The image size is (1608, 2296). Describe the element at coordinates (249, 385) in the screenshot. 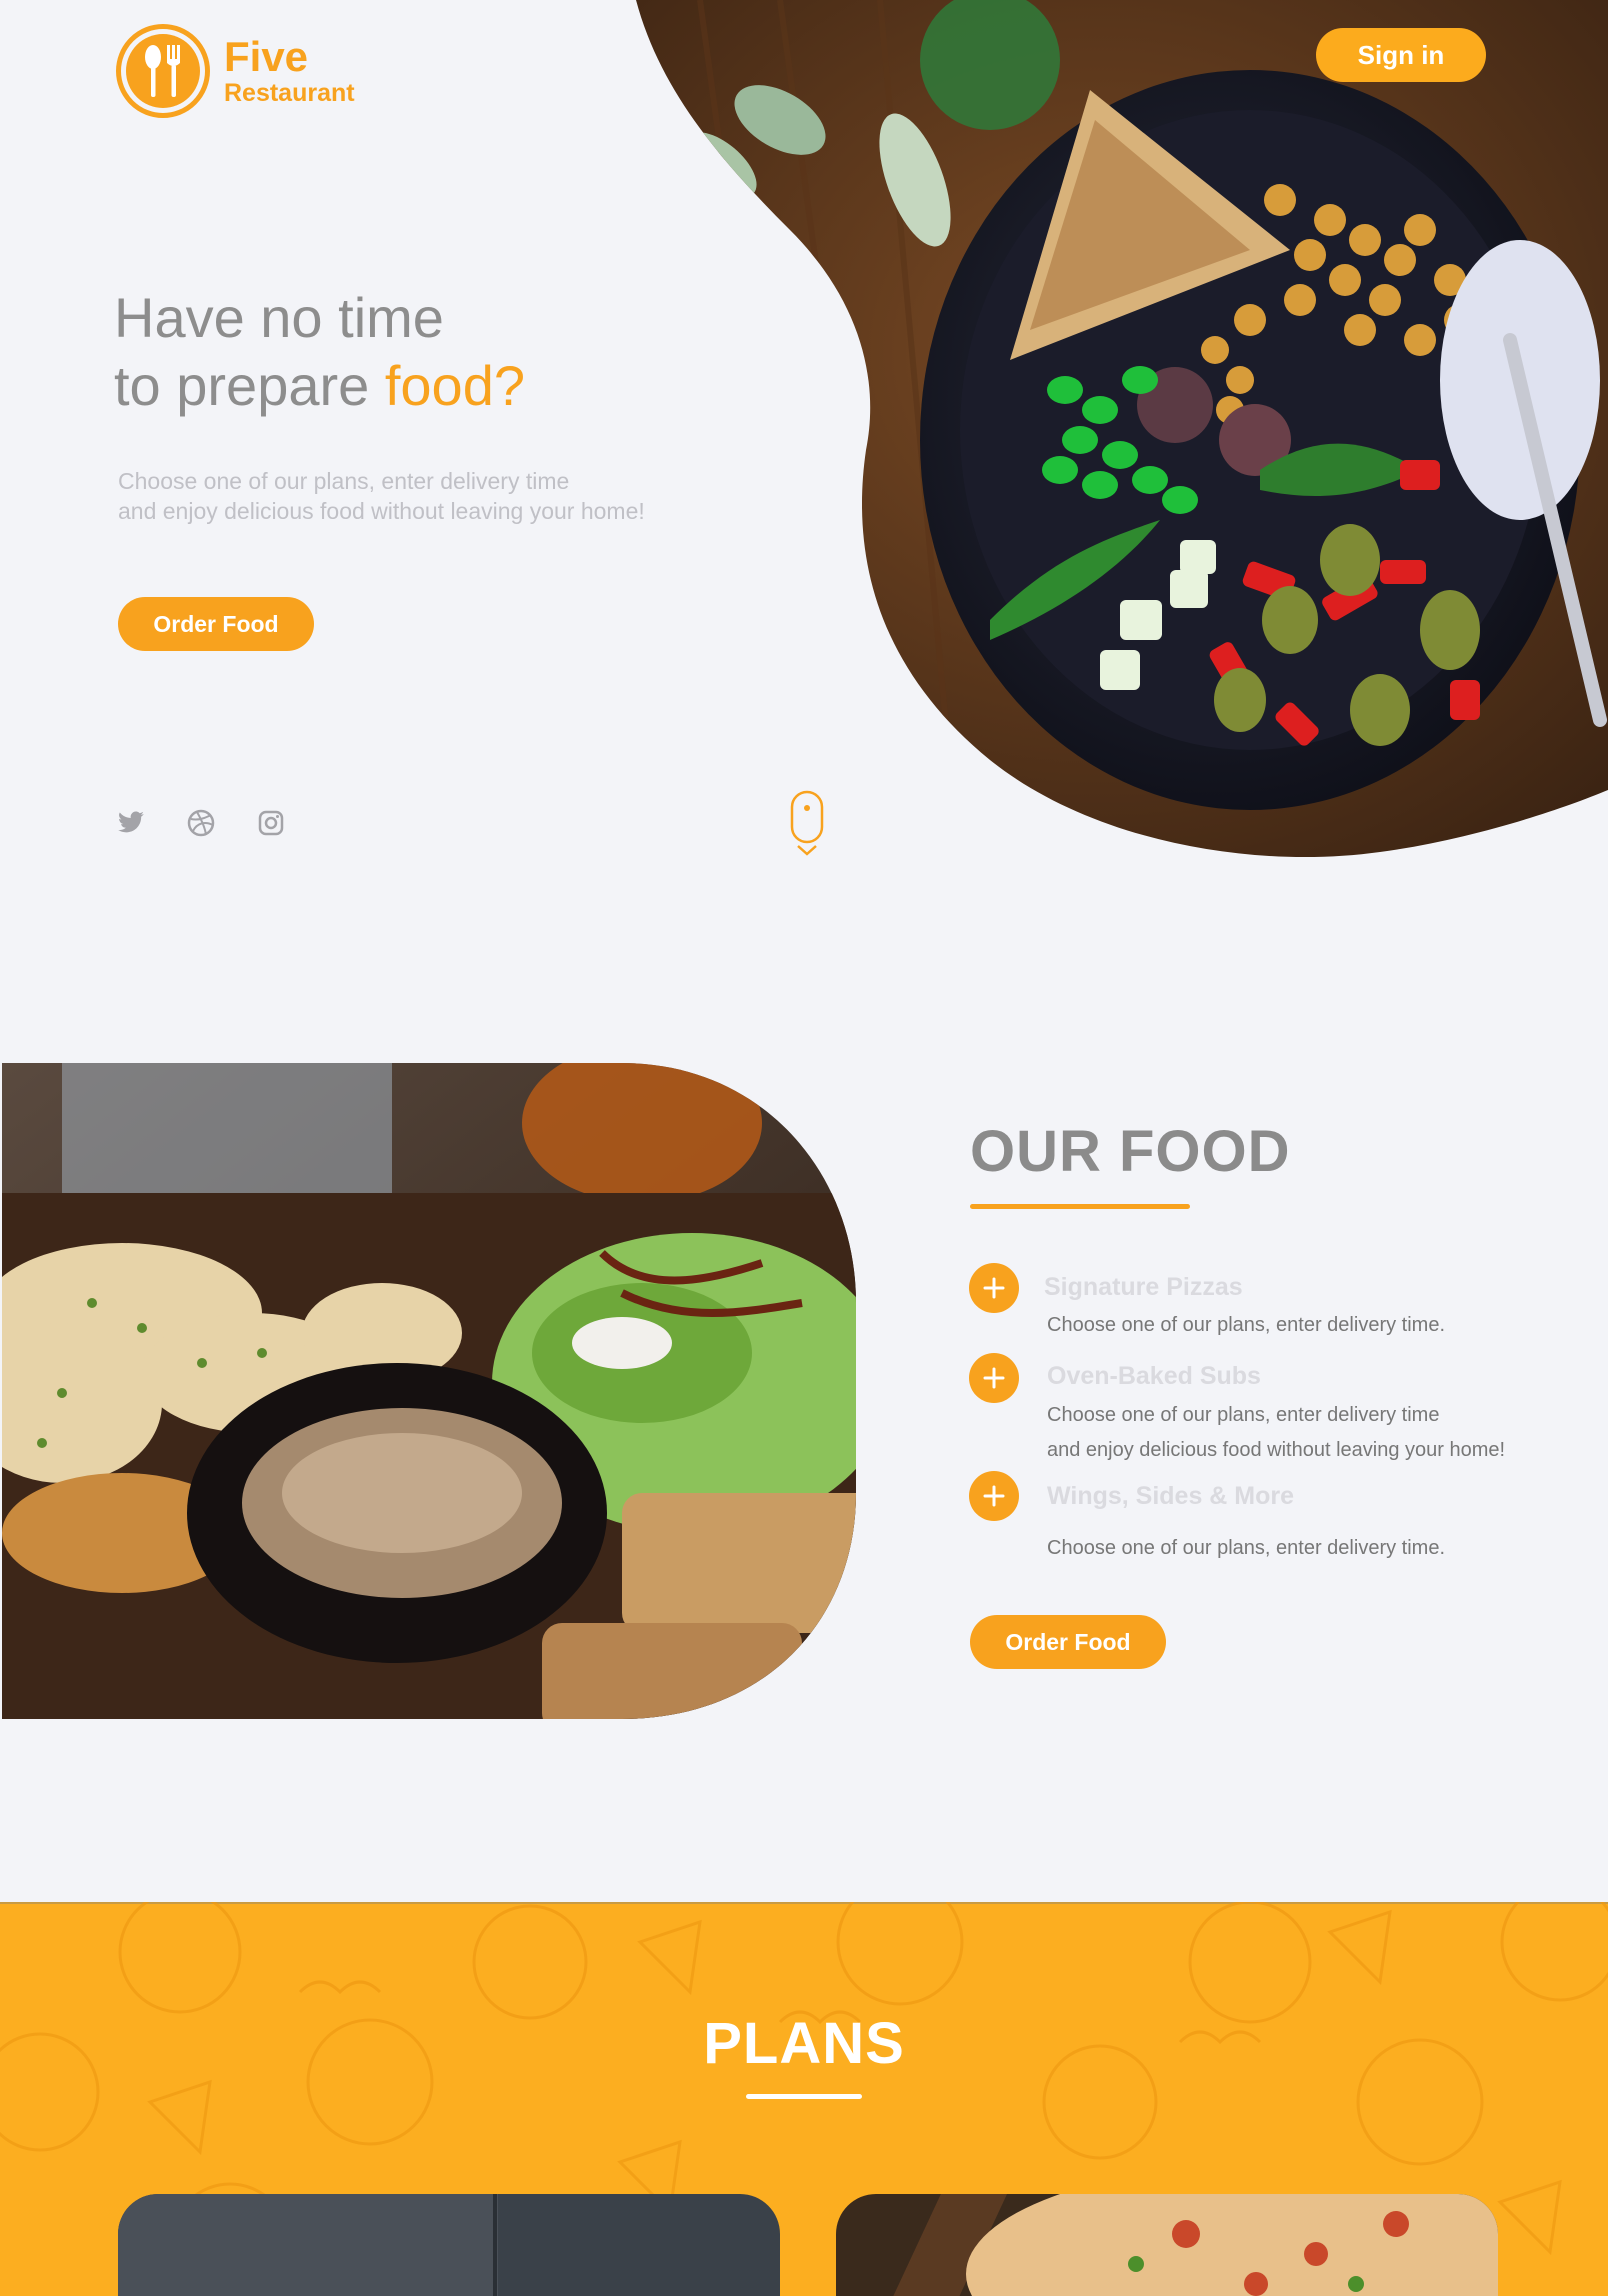

I see `hero-title-line2-prefix: to prepare` at that location.